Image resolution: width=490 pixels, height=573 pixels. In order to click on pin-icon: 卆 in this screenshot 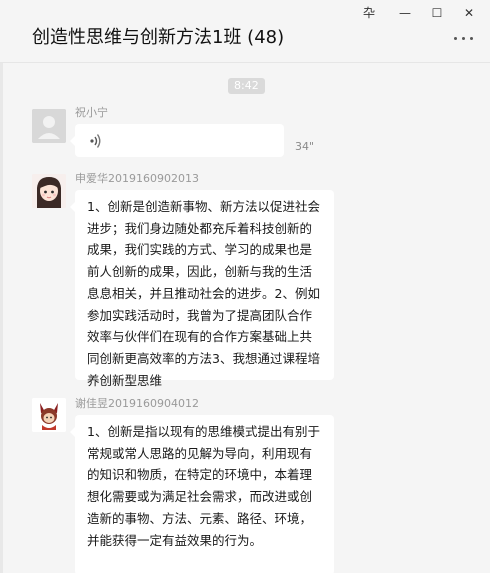, I will do `click(369, 13)`.